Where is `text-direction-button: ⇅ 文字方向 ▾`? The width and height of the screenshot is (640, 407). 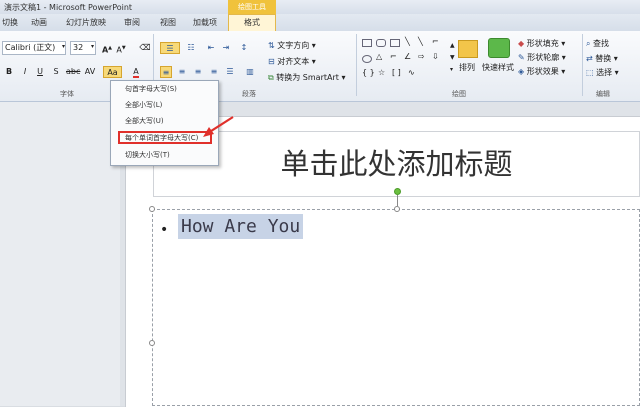
text-direction-button: ⇅ 文字方向 ▾ is located at coordinates (292, 45).